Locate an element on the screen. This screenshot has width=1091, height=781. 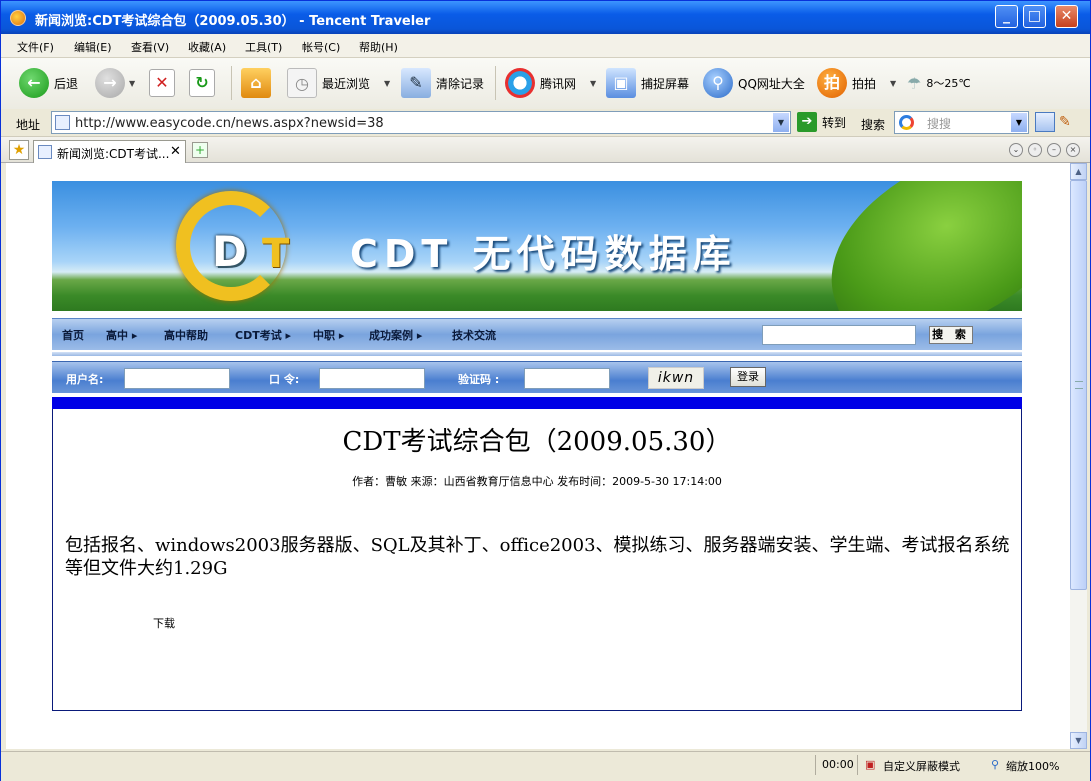
menu-file: 文件(F) is located at coordinates (35, 47).